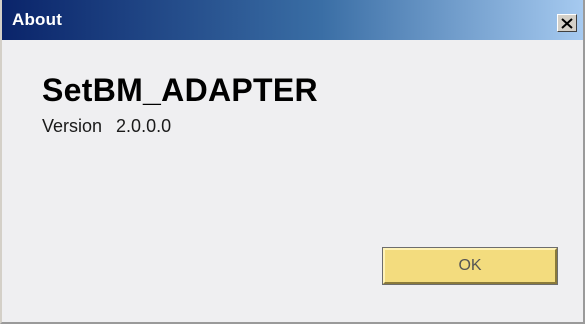 The image size is (585, 324). I want to click on ok-button-label: OK, so click(470, 265).